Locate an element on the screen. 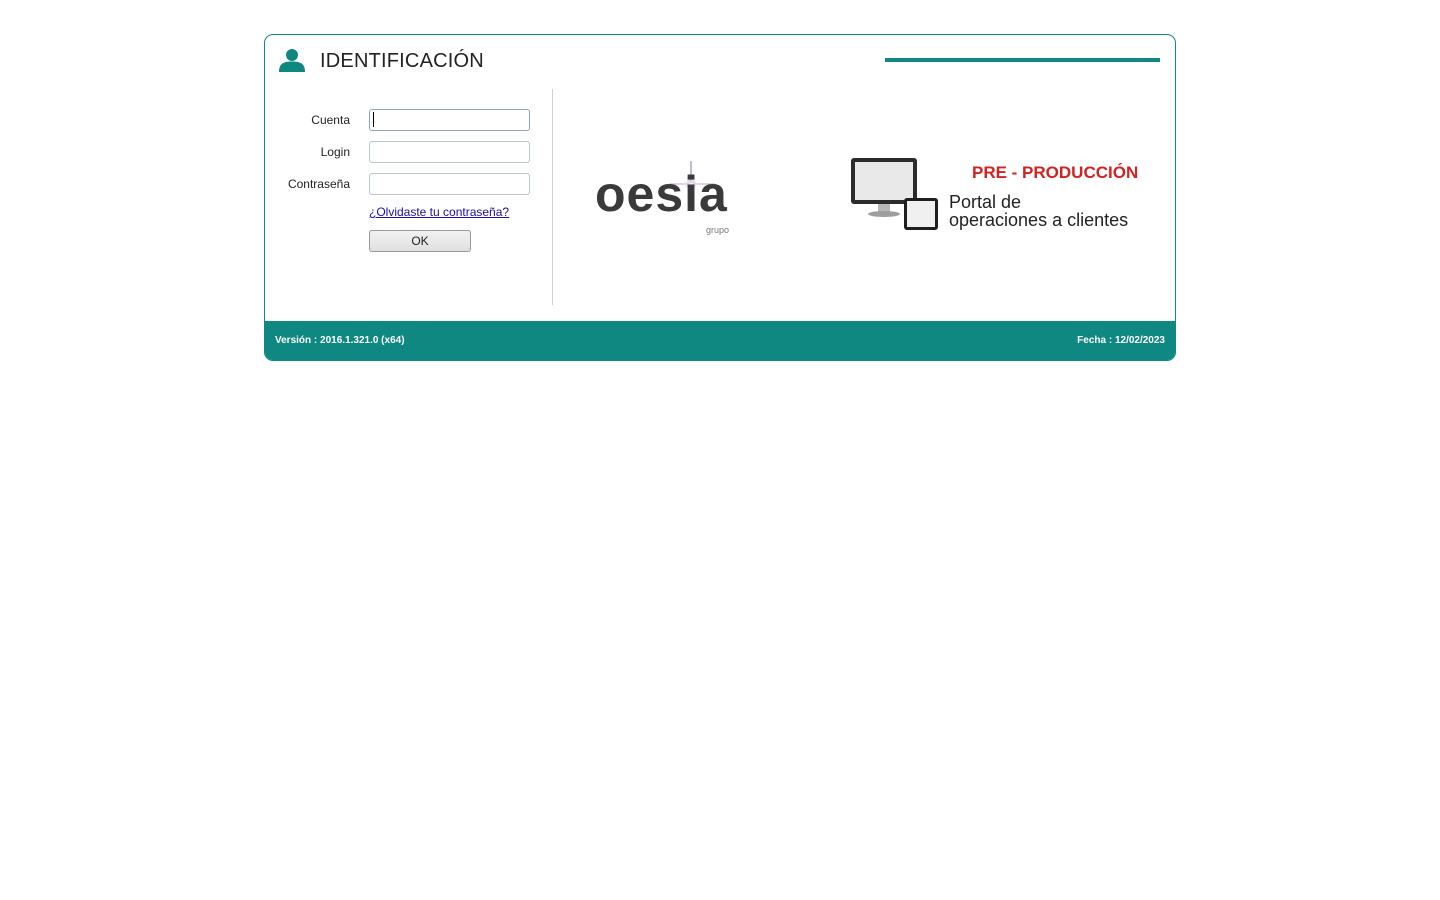 The width and height of the screenshot is (1440, 900). password-label: Contraseña is located at coordinates (318, 184).